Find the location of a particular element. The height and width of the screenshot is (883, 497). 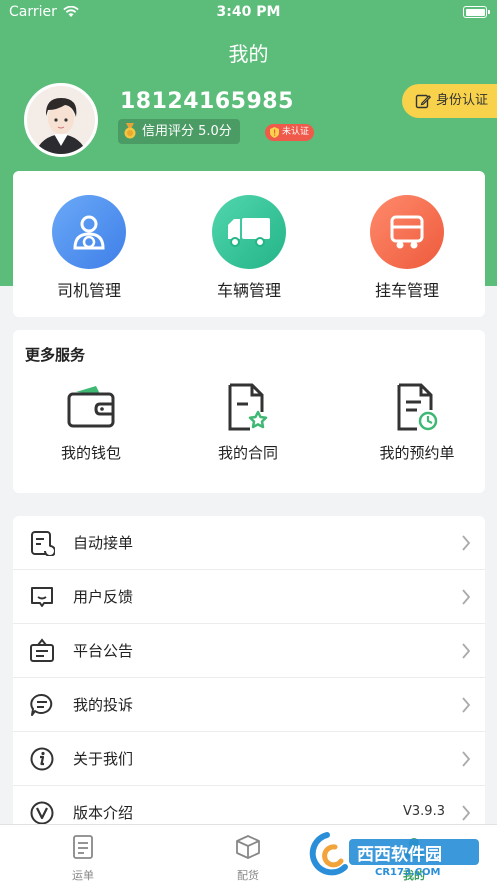

menu-item-complaint: 我的投诉 is located at coordinates (249, 705).